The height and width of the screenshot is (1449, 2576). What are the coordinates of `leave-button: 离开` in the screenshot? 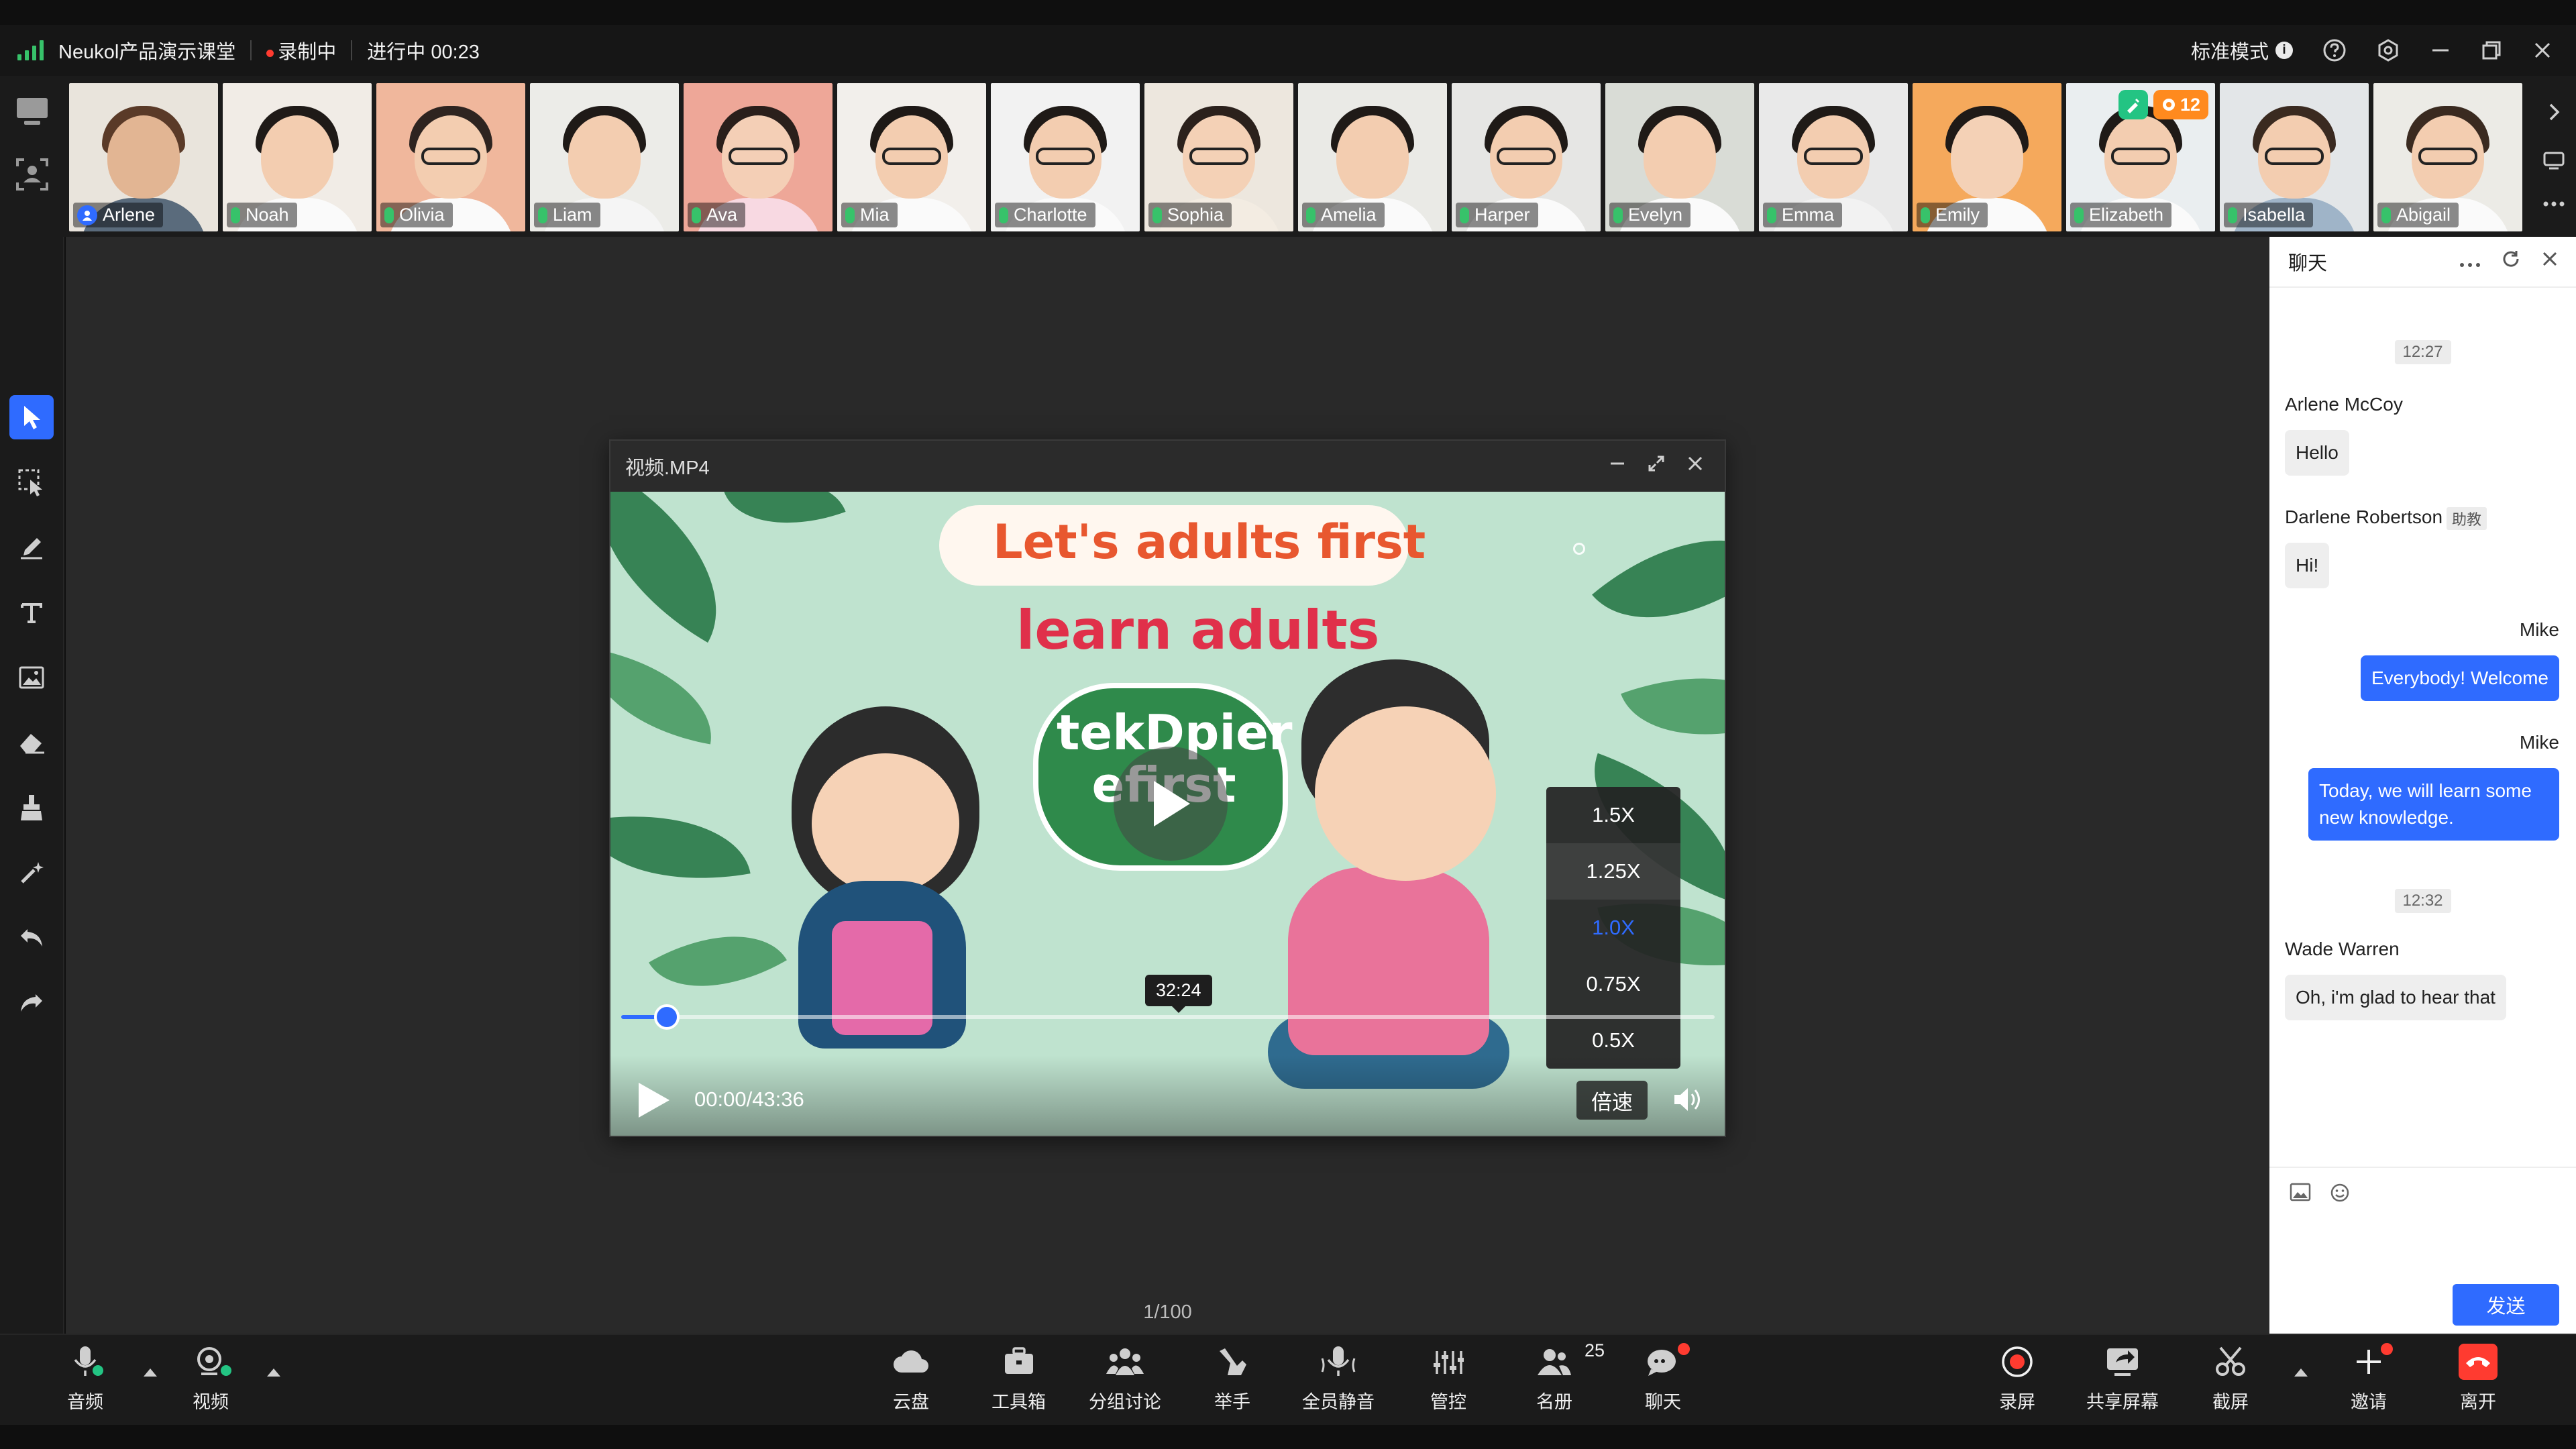 It's located at (2478, 1378).